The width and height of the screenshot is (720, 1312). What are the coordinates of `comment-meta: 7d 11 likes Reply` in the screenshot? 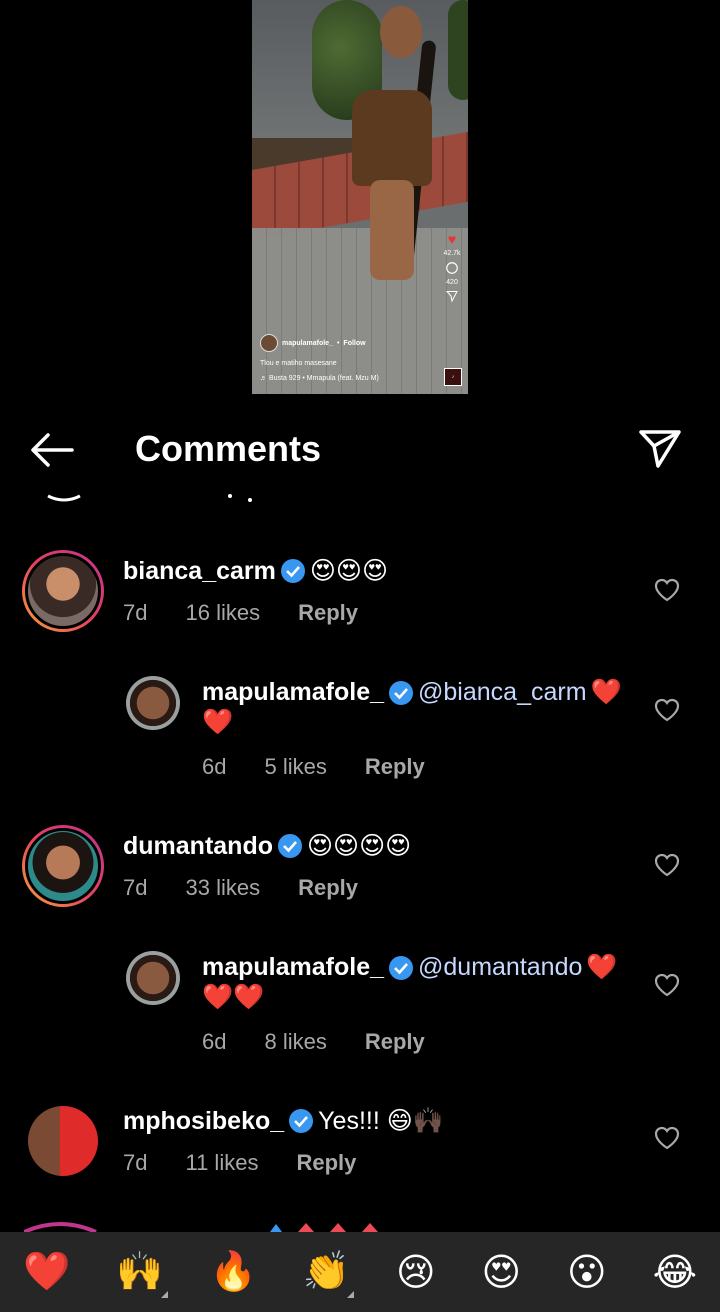 It's located at (239, 1163).